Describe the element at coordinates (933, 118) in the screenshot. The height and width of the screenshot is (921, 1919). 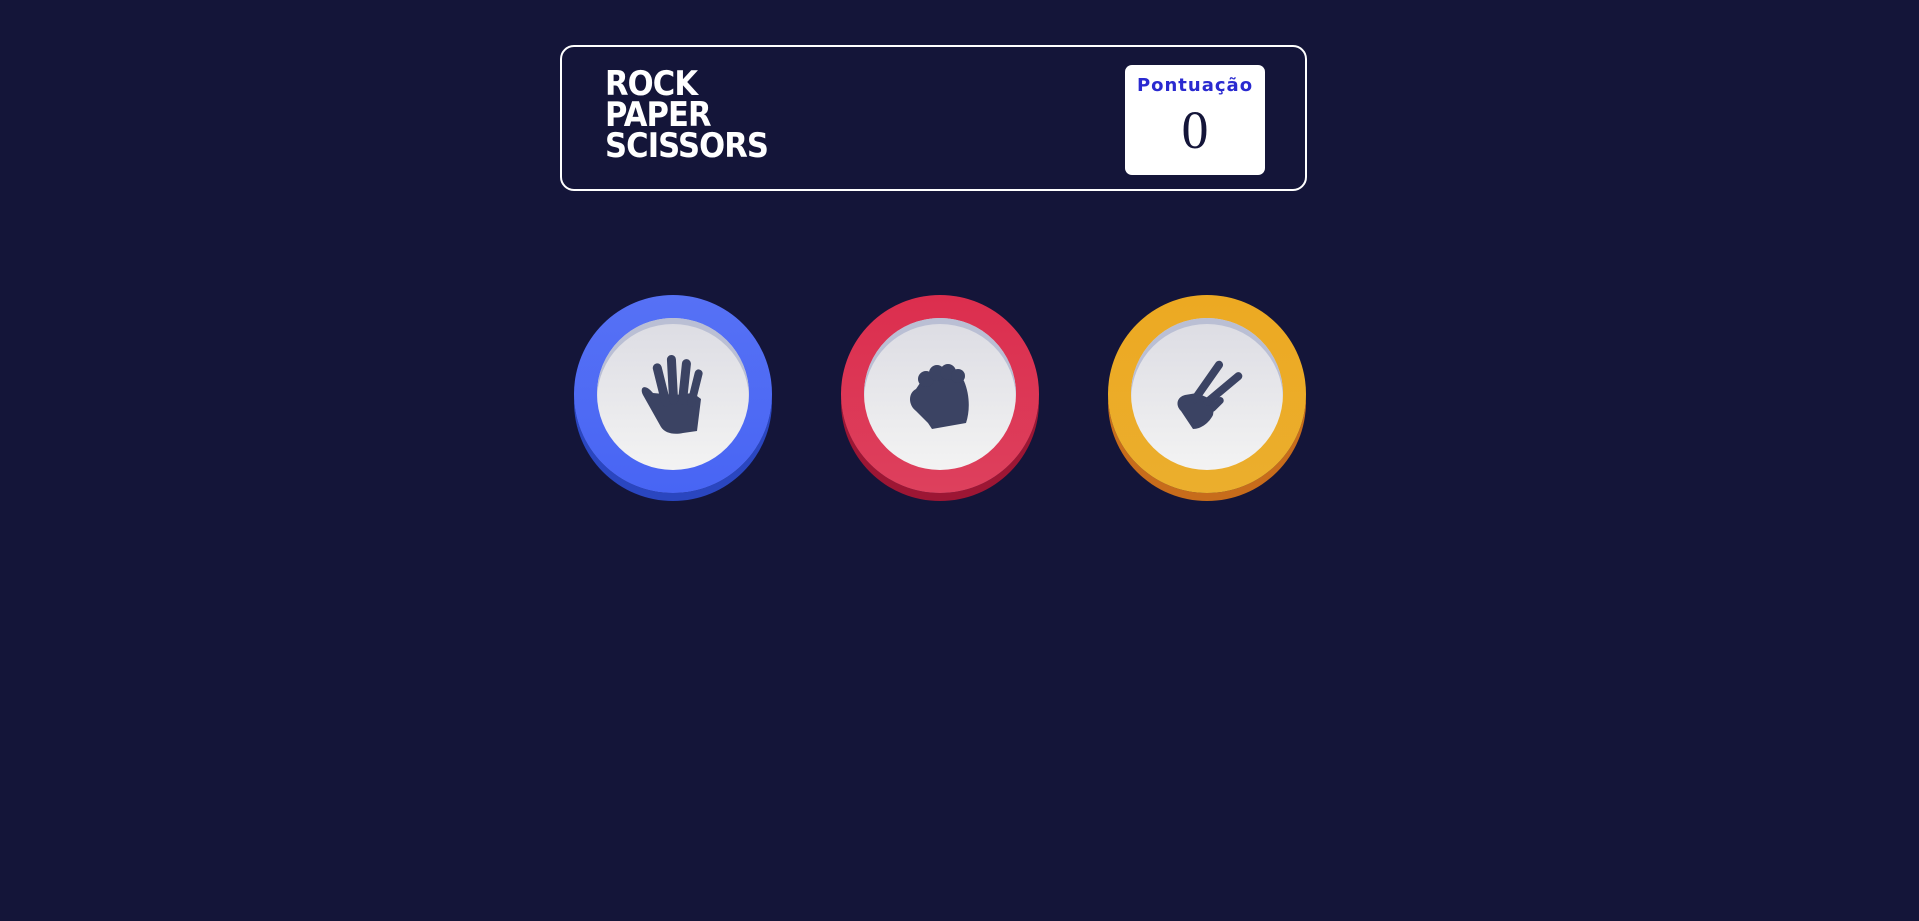
I see `header: ROCK PAPER SCISSORS Pontuação 0` at that location.